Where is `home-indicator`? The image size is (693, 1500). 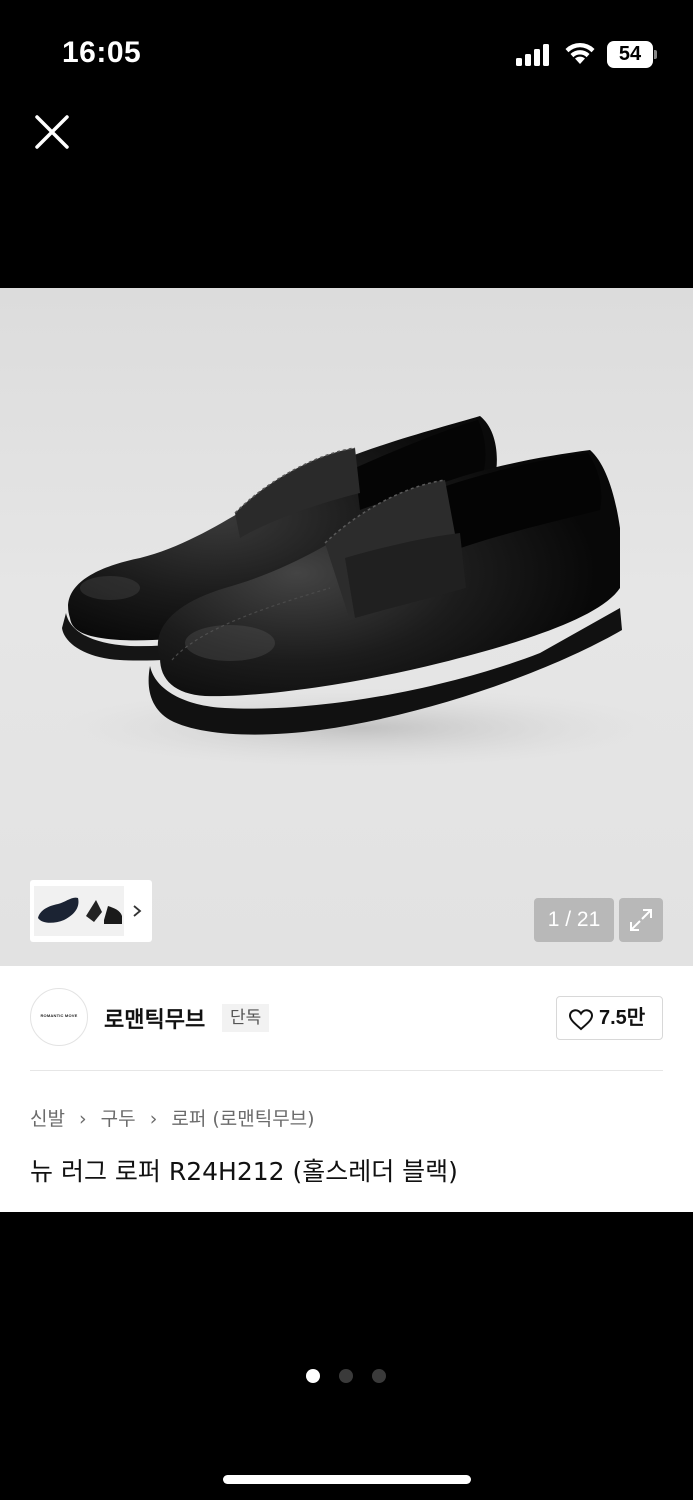
home-indicator is located at coordinates (347, 1479).